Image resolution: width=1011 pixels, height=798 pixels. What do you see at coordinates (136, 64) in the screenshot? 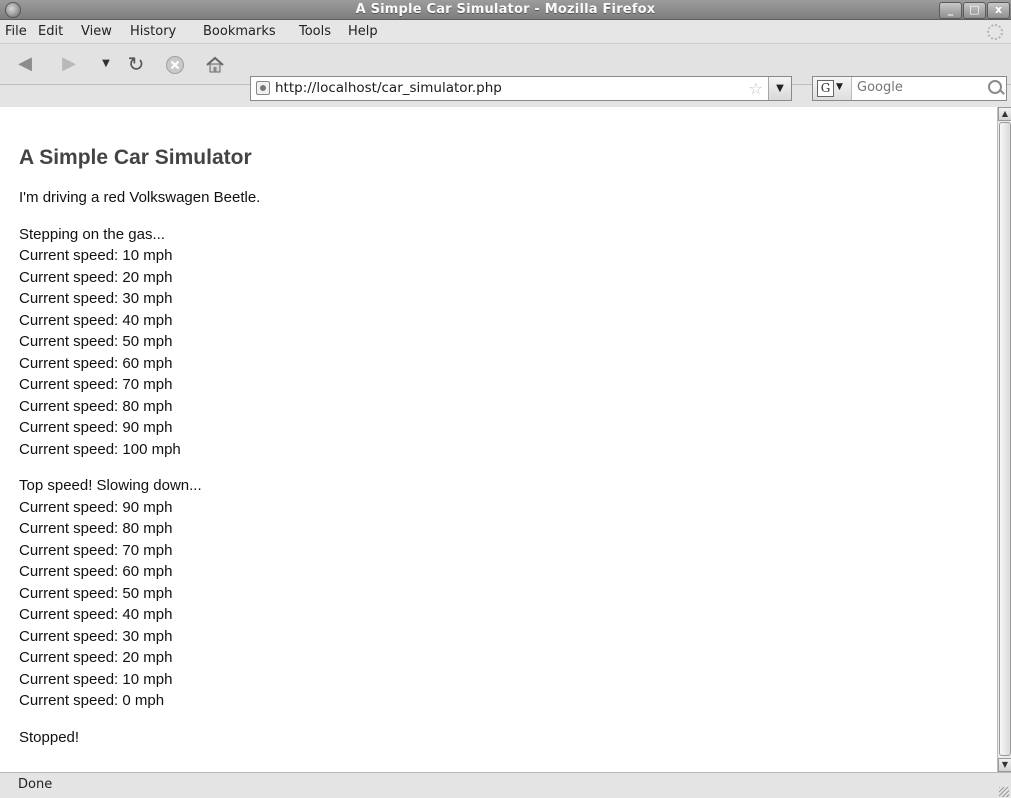
I see `reload-icon: ↻` at bounding box center [136, 64].